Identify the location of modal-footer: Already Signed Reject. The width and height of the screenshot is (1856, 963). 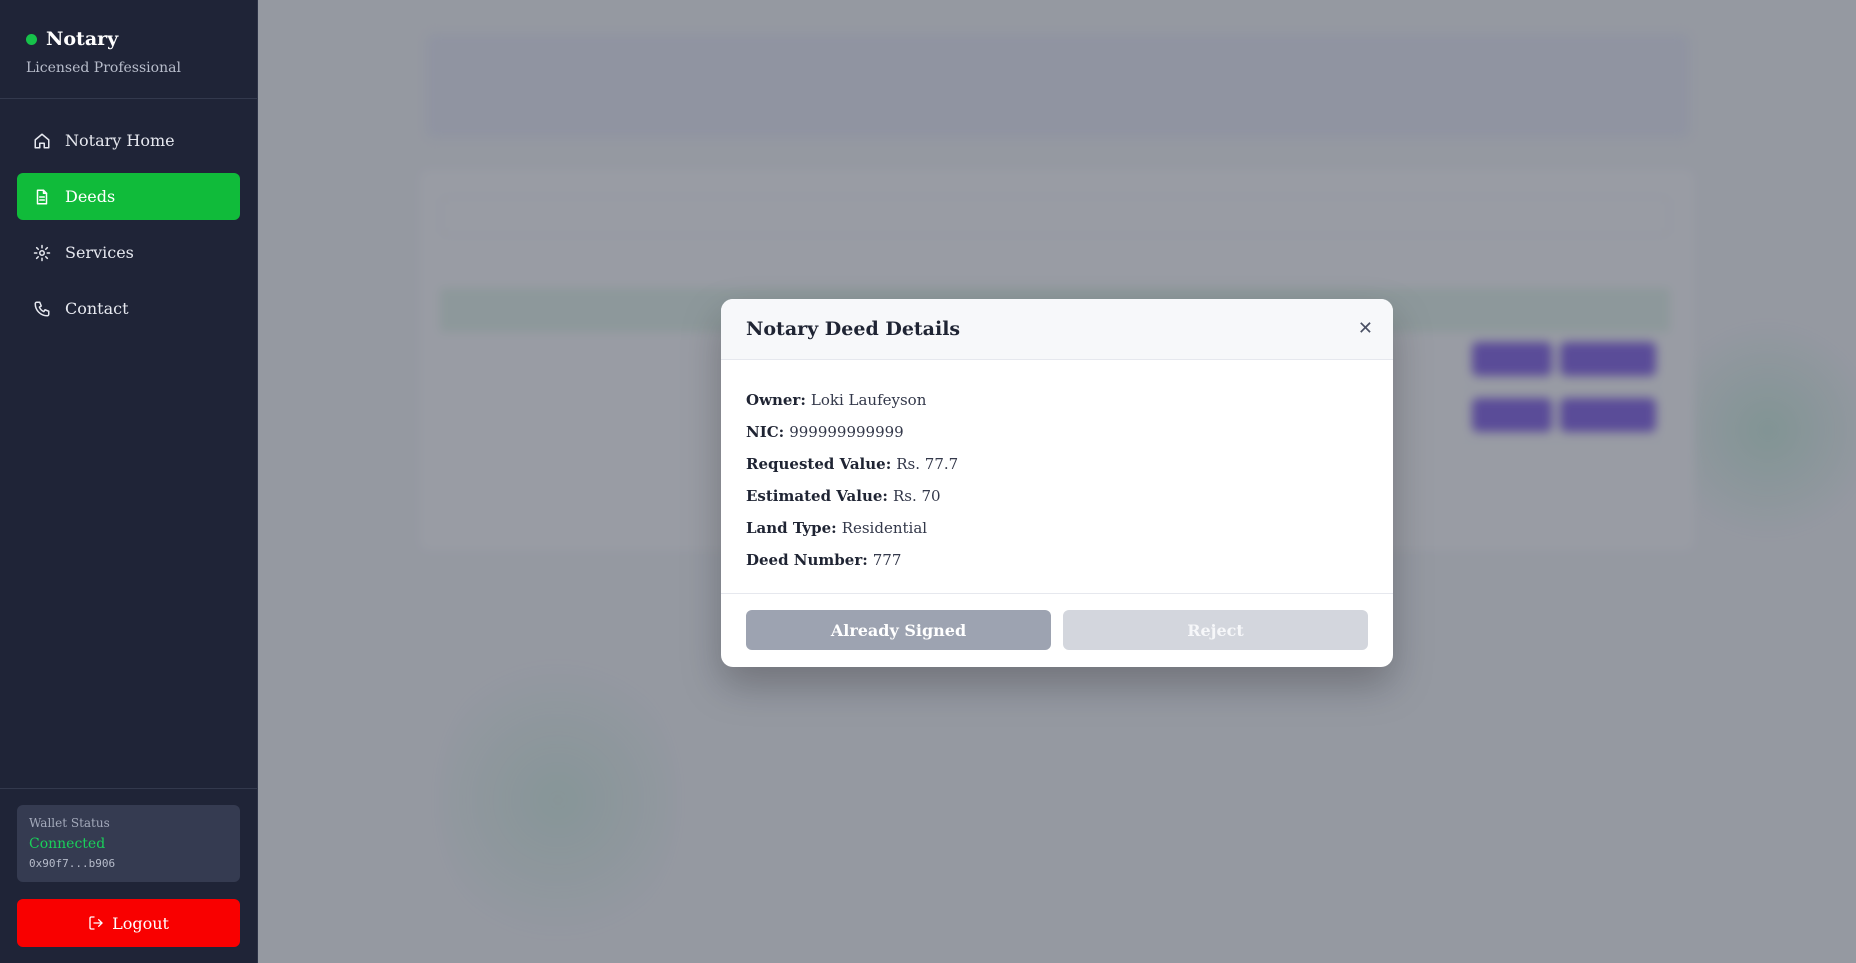
(1057, 630).